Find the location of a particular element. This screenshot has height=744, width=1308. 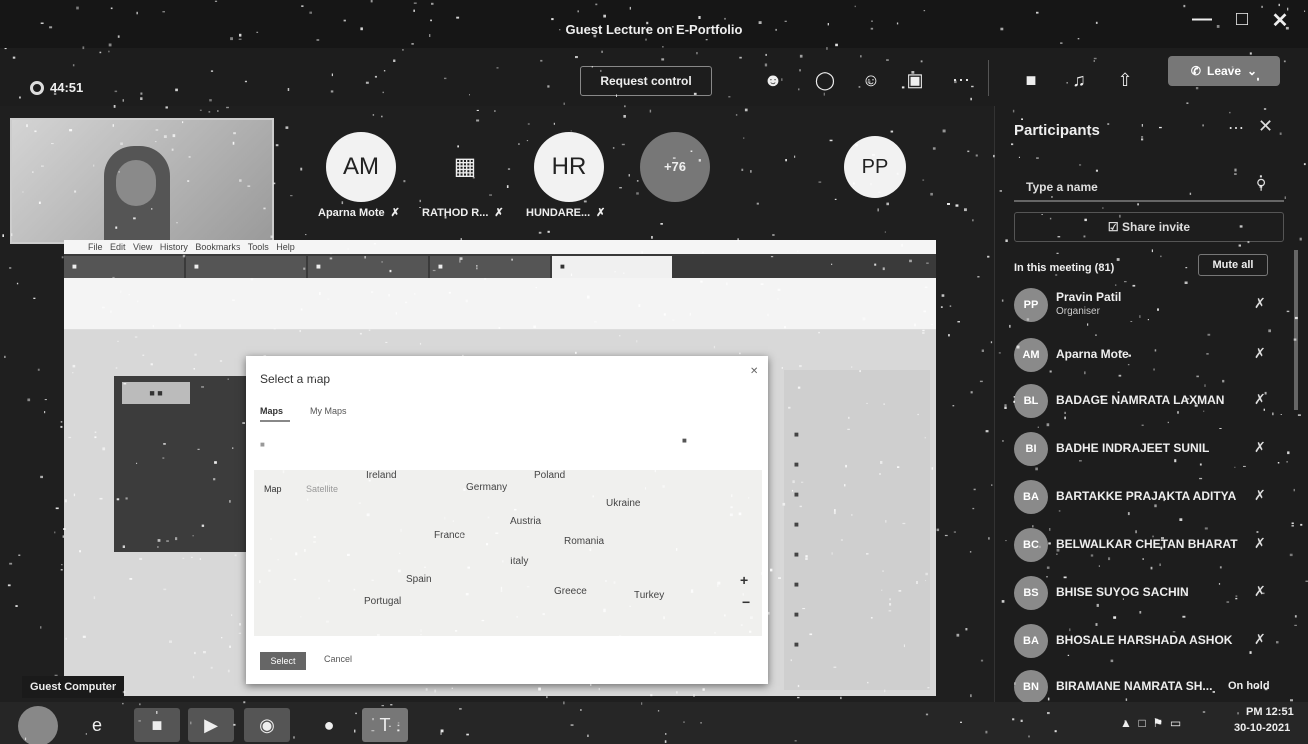

participant-row: BA BHOSALE HARSHADA ASHOK ✗ is located at coordinates (1149, 642).